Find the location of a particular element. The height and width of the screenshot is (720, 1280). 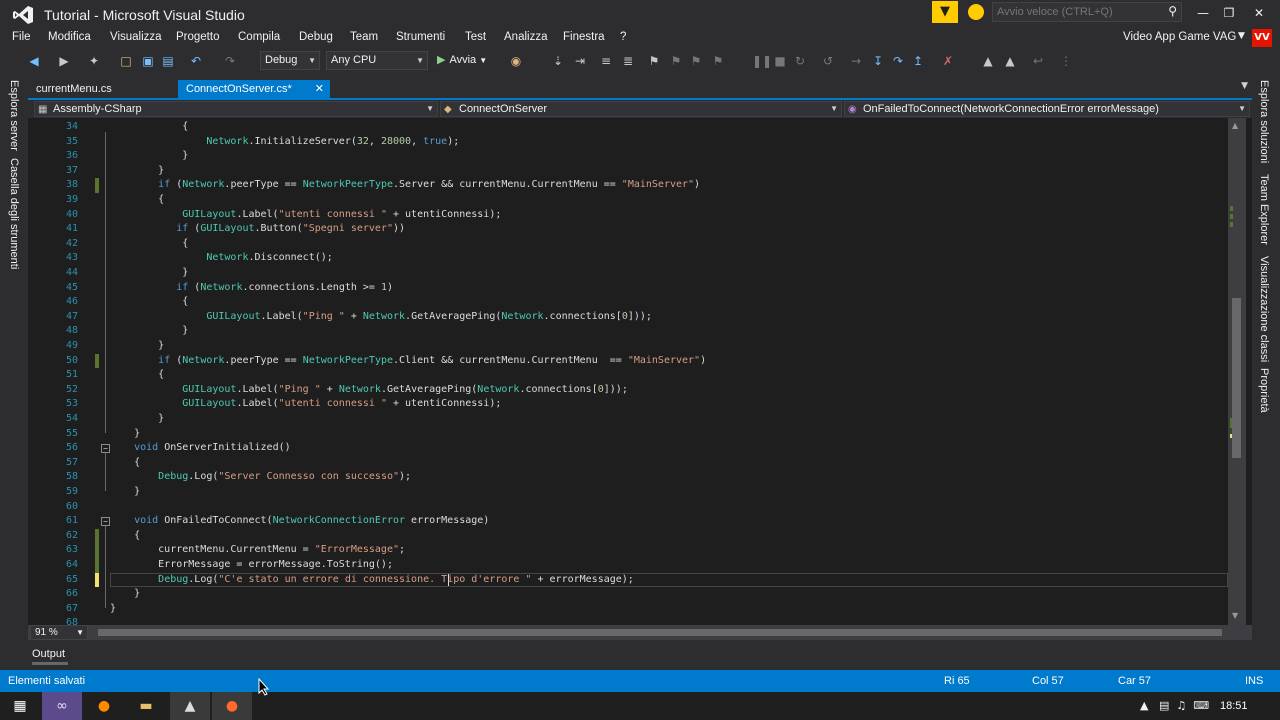

tab-list-chevron-down-icon: ▼ is located at coordinates (1244, 86).